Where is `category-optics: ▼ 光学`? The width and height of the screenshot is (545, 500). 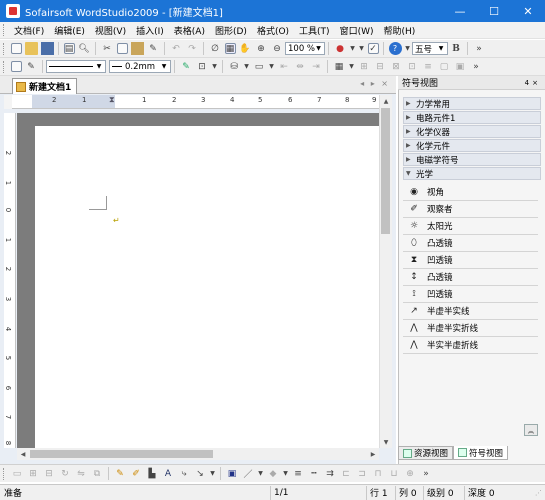
category-optics: ▼ 光学 is located at coordinates (472, 173).